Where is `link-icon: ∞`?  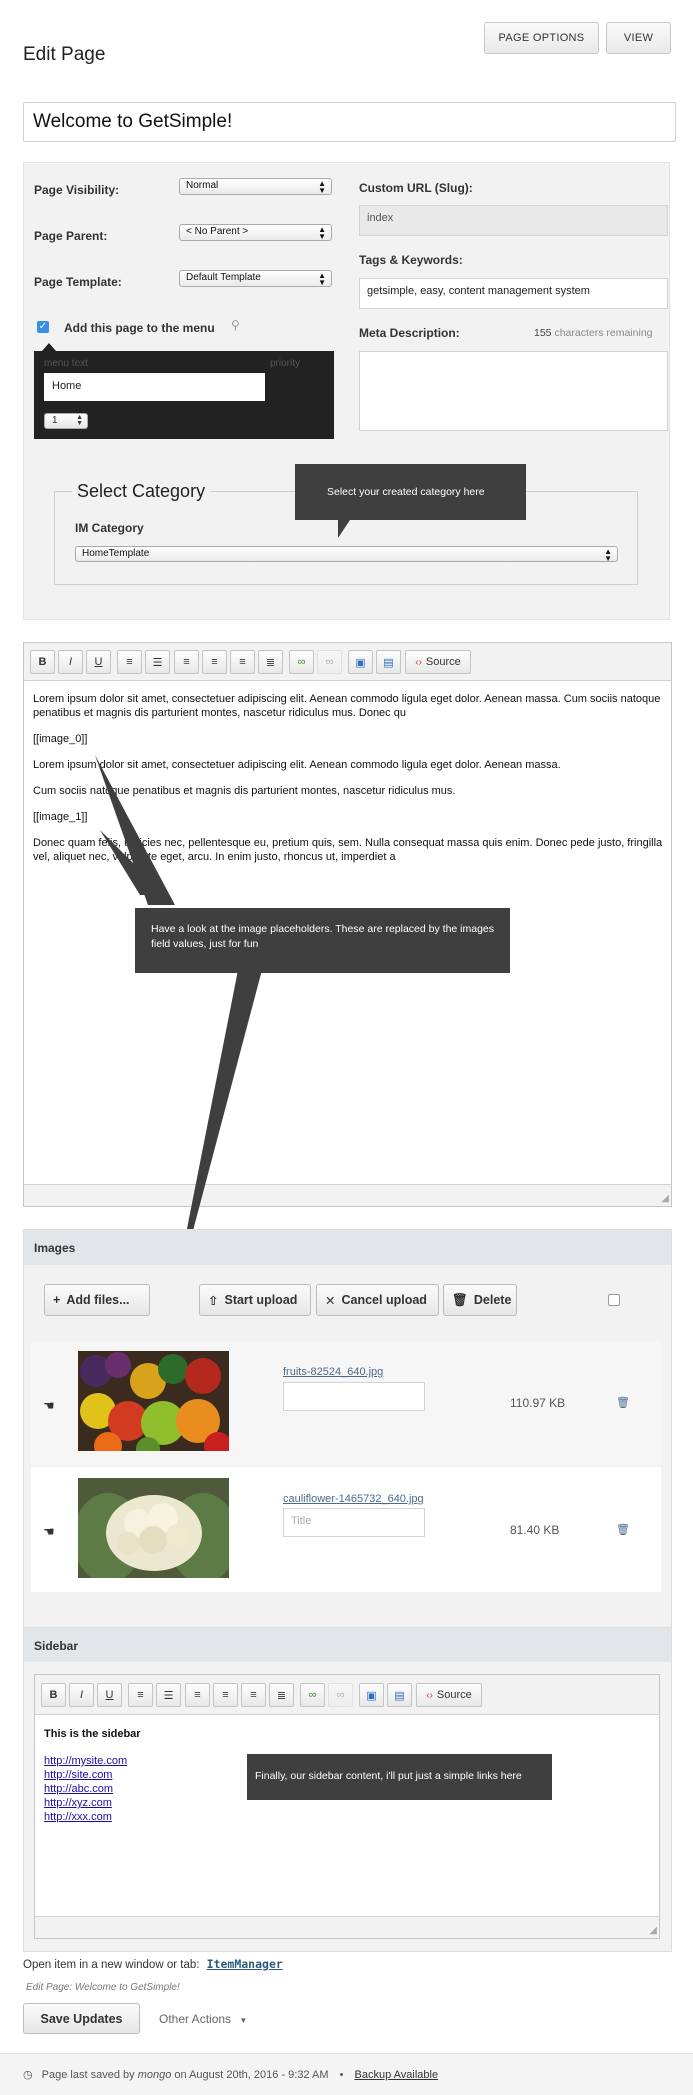
link-icon: ∞ is located at coordinates (312, 1695).